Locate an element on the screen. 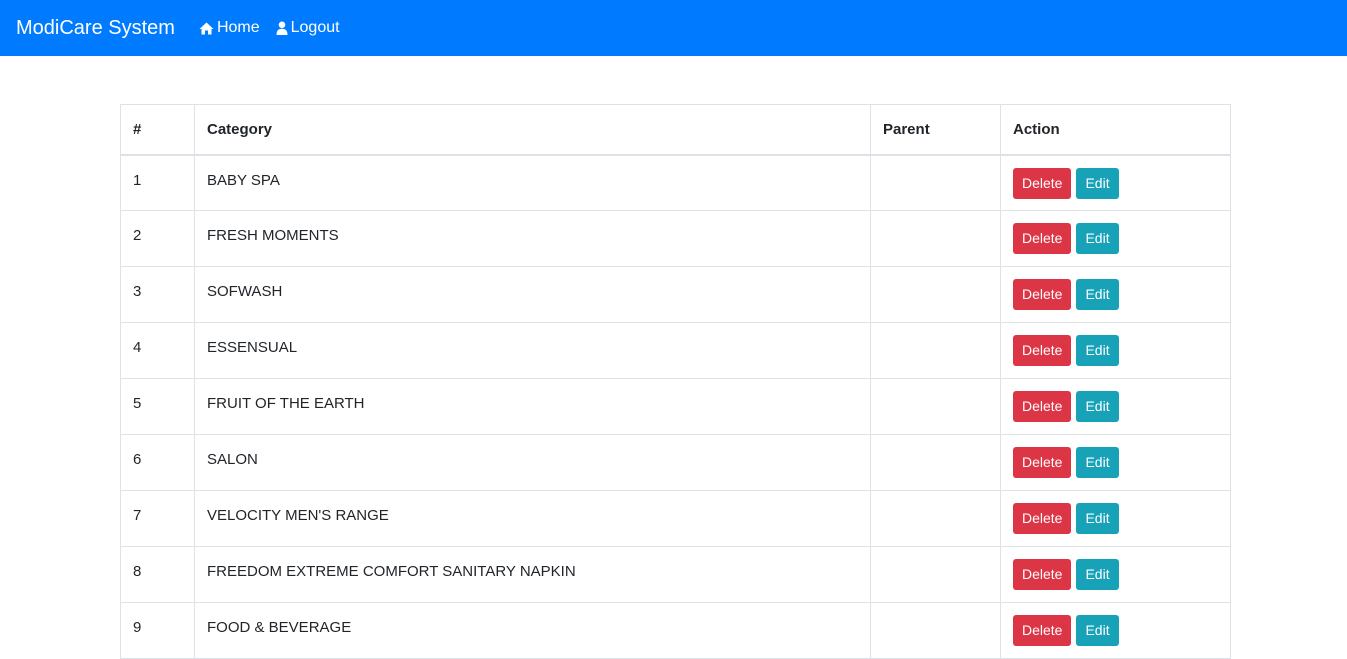 The image size is (1347, 659). brand-link: ModiCare System is located at coordinates (95, 28).